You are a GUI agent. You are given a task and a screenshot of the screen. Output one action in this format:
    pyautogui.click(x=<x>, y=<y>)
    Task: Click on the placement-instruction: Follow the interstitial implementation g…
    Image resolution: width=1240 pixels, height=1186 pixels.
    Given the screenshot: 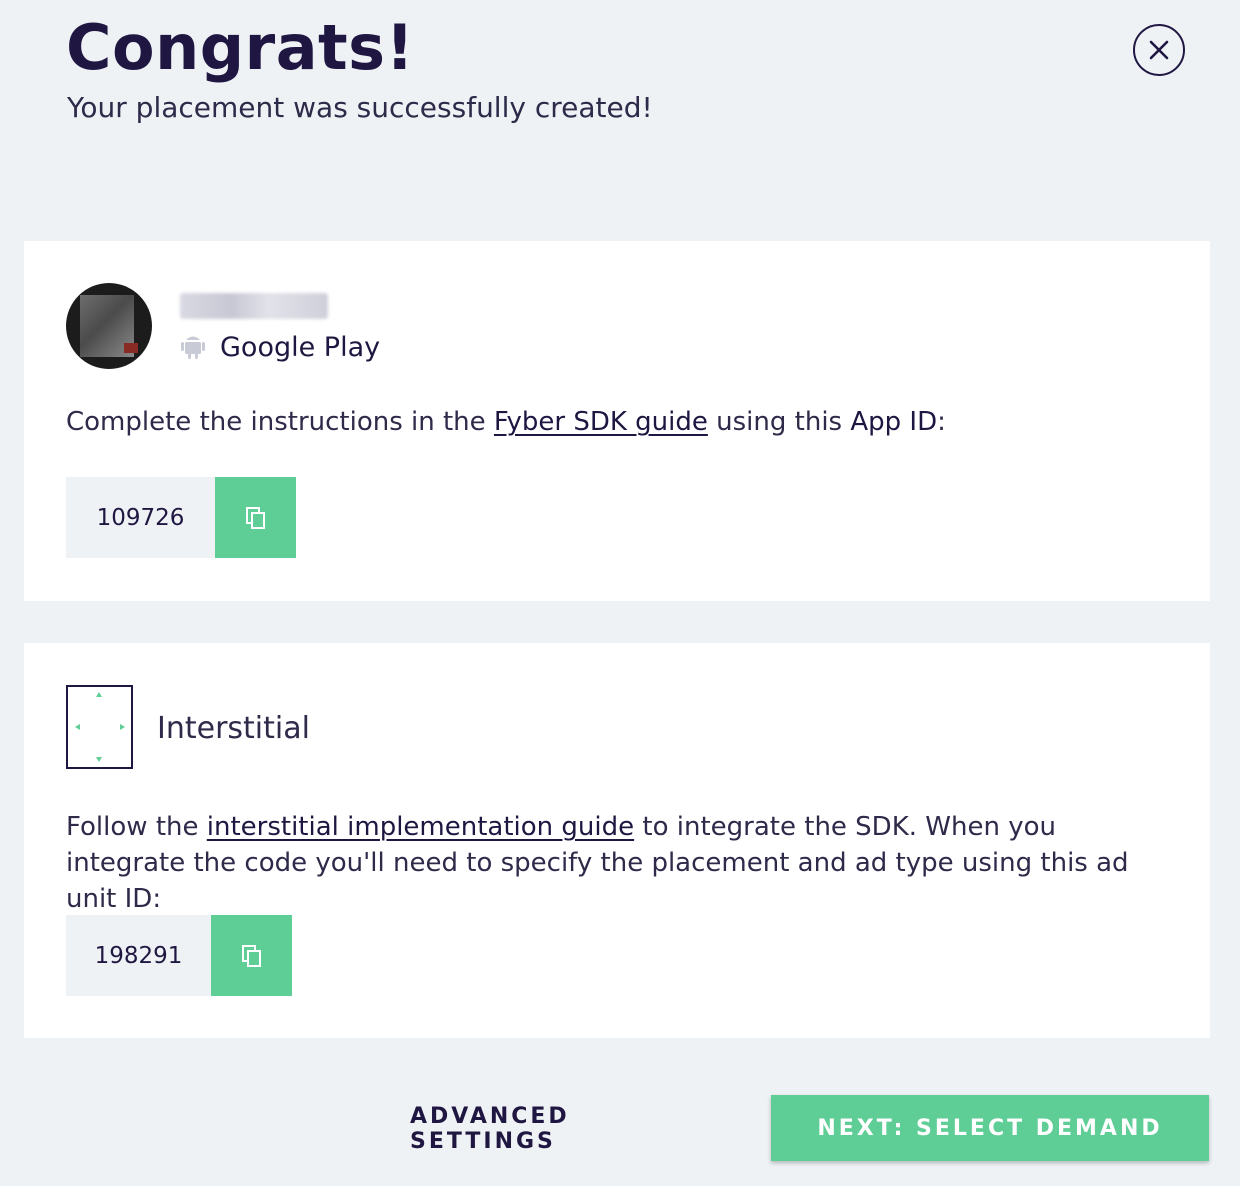 What is the action you would take?
    pyautogui.click(x=621, y=863)
    